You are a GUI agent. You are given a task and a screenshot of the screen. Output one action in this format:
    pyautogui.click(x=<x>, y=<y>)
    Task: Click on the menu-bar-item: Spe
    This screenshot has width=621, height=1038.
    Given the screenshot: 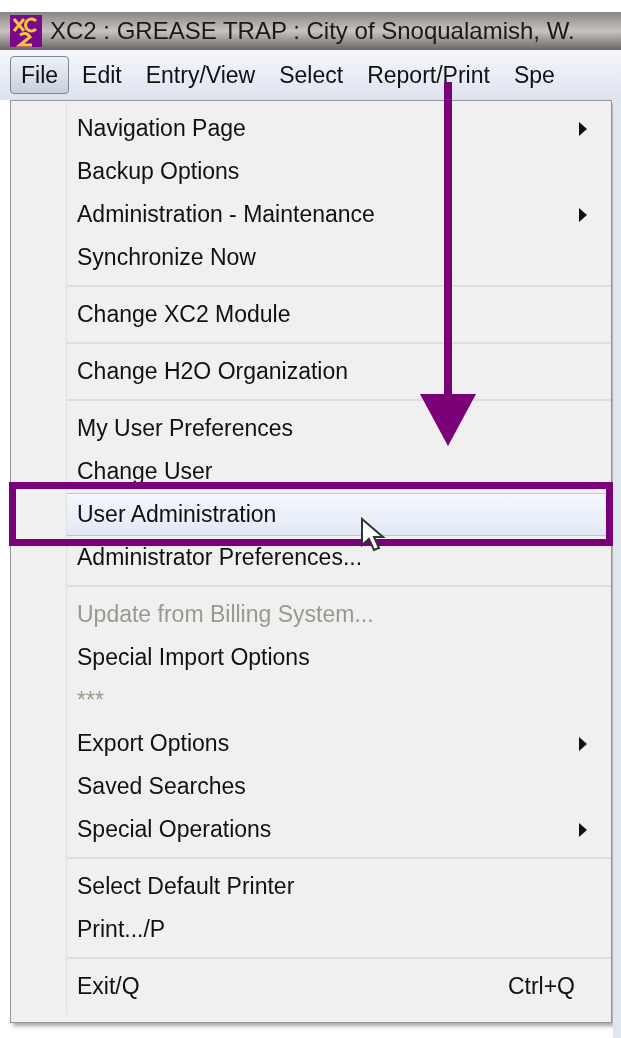 What is the action you would take?
    pyautogui.click(x=534, y=75)
    